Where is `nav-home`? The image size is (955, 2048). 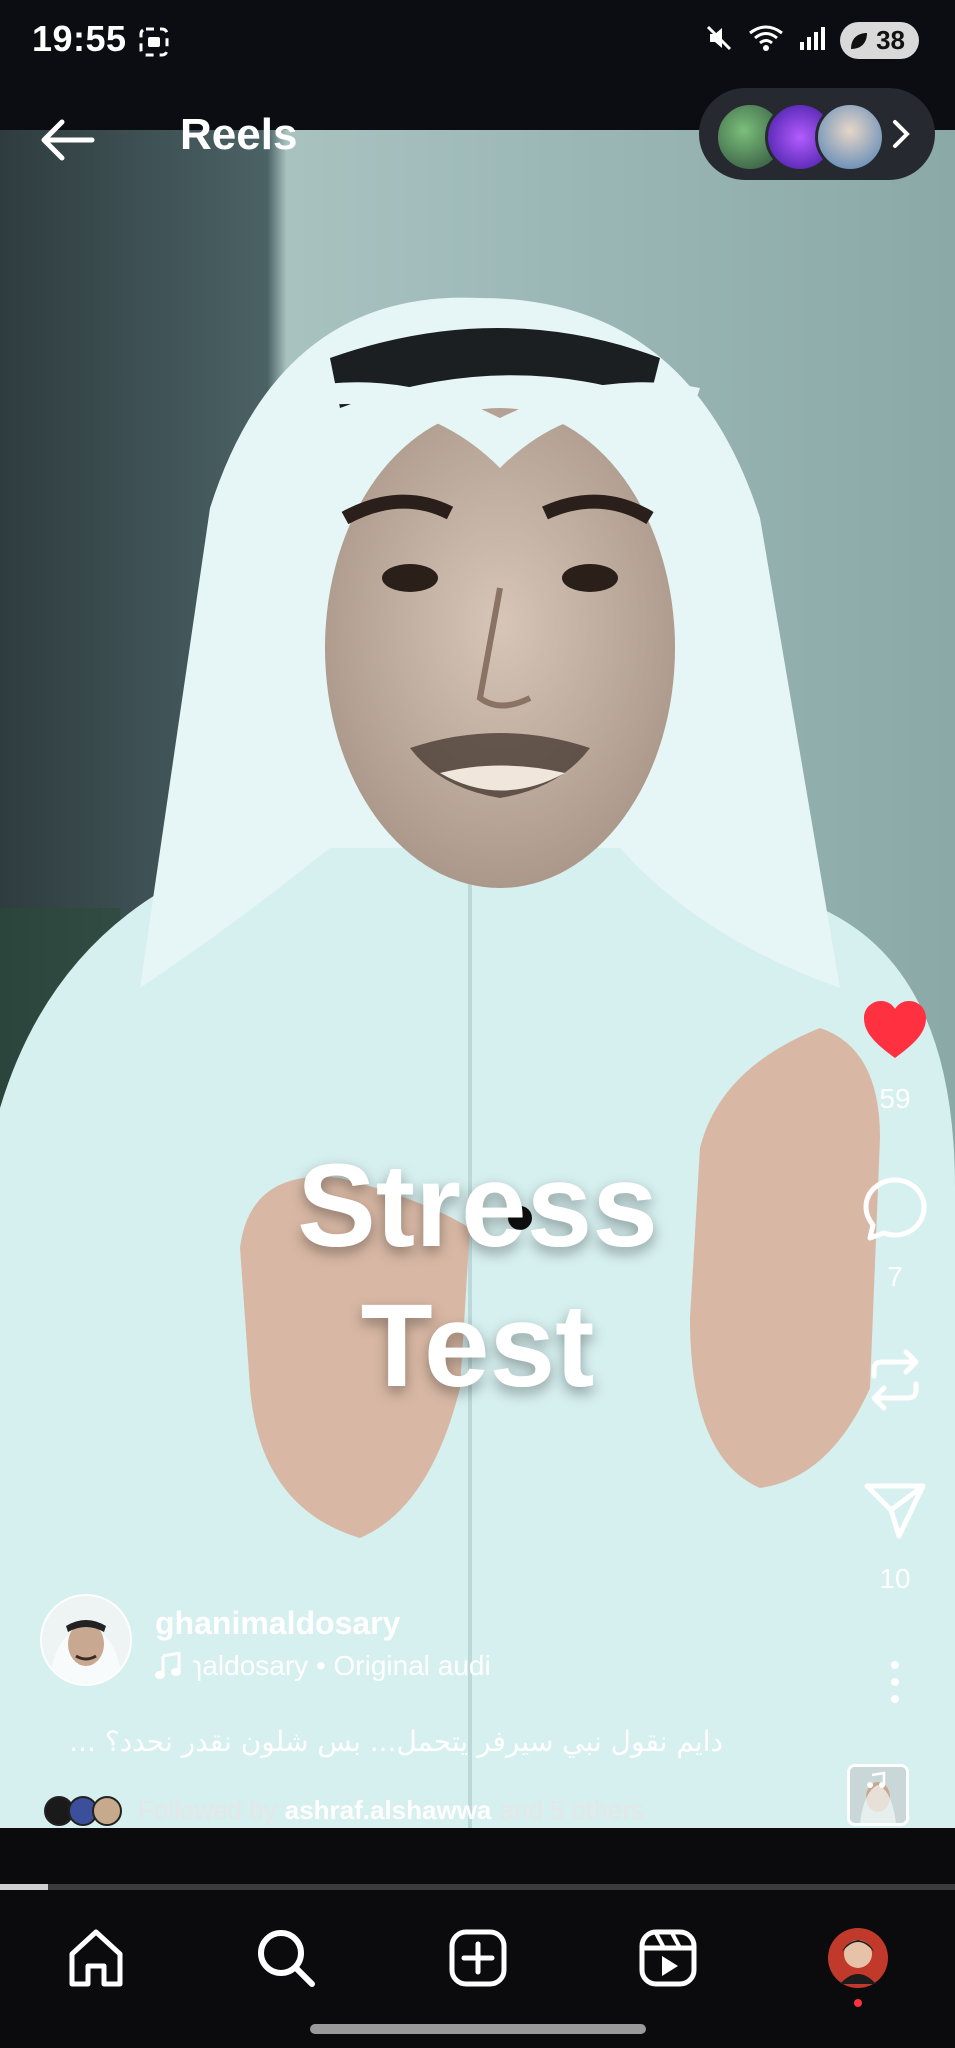
nav-home is located at coordinates (96, 1958).